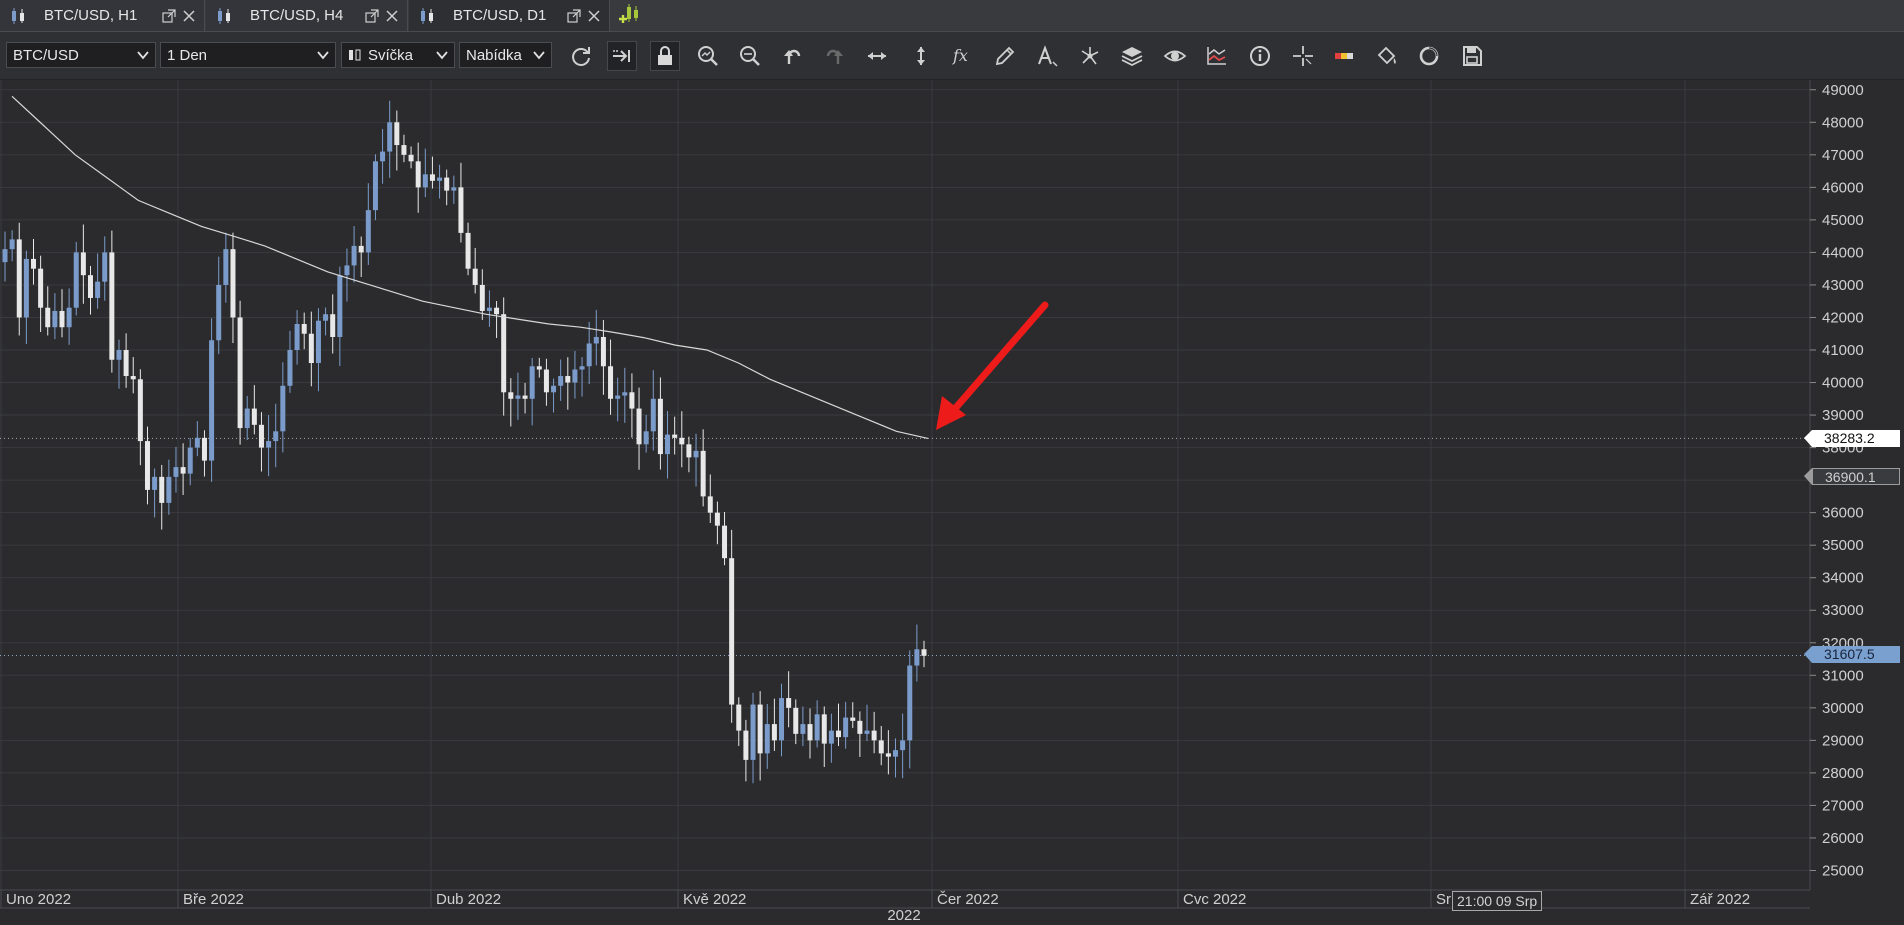 This screenshot has width=1904, height=925. Describe the element at coordinates (1472, 56) in the screenshot. I see `save-button` at that location.